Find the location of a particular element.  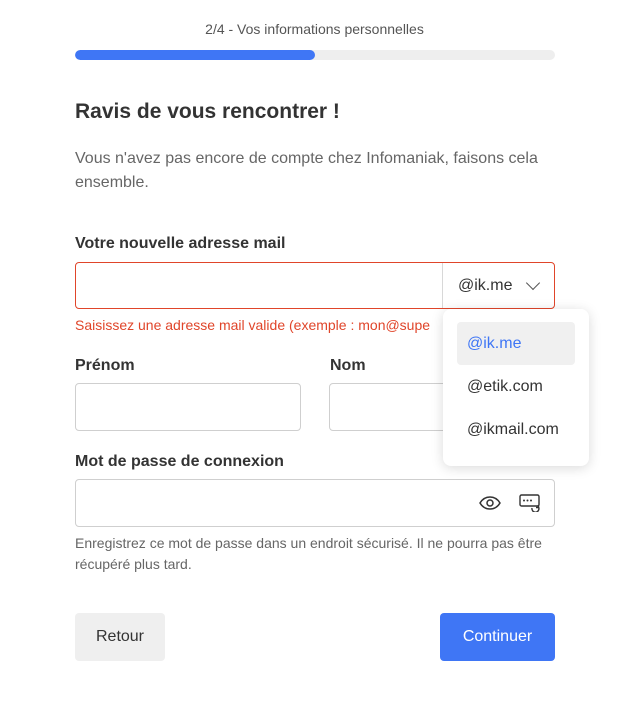

domain-option-ikmail-com: @ikmail.com is located at coordinates (516, 429).